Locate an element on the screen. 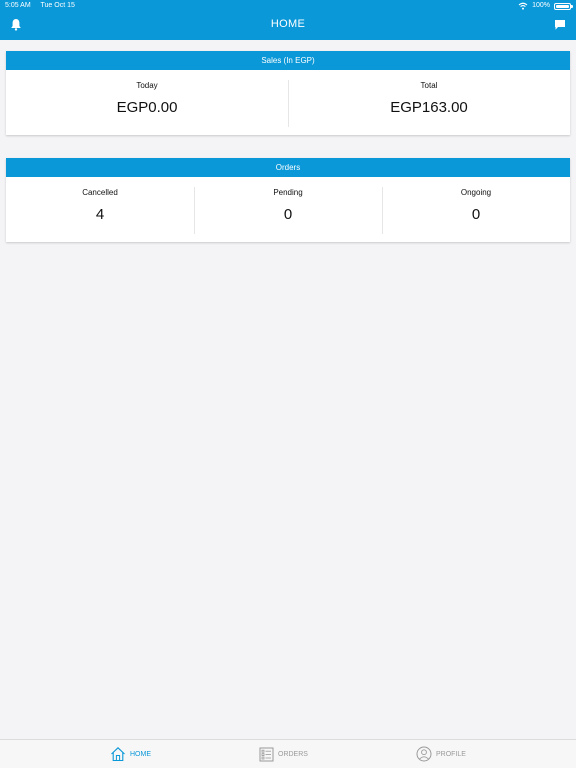 The height and width of the screenshot is (768, 576). tab-orders-label: ORDERS is located at coordinates (293, 754).